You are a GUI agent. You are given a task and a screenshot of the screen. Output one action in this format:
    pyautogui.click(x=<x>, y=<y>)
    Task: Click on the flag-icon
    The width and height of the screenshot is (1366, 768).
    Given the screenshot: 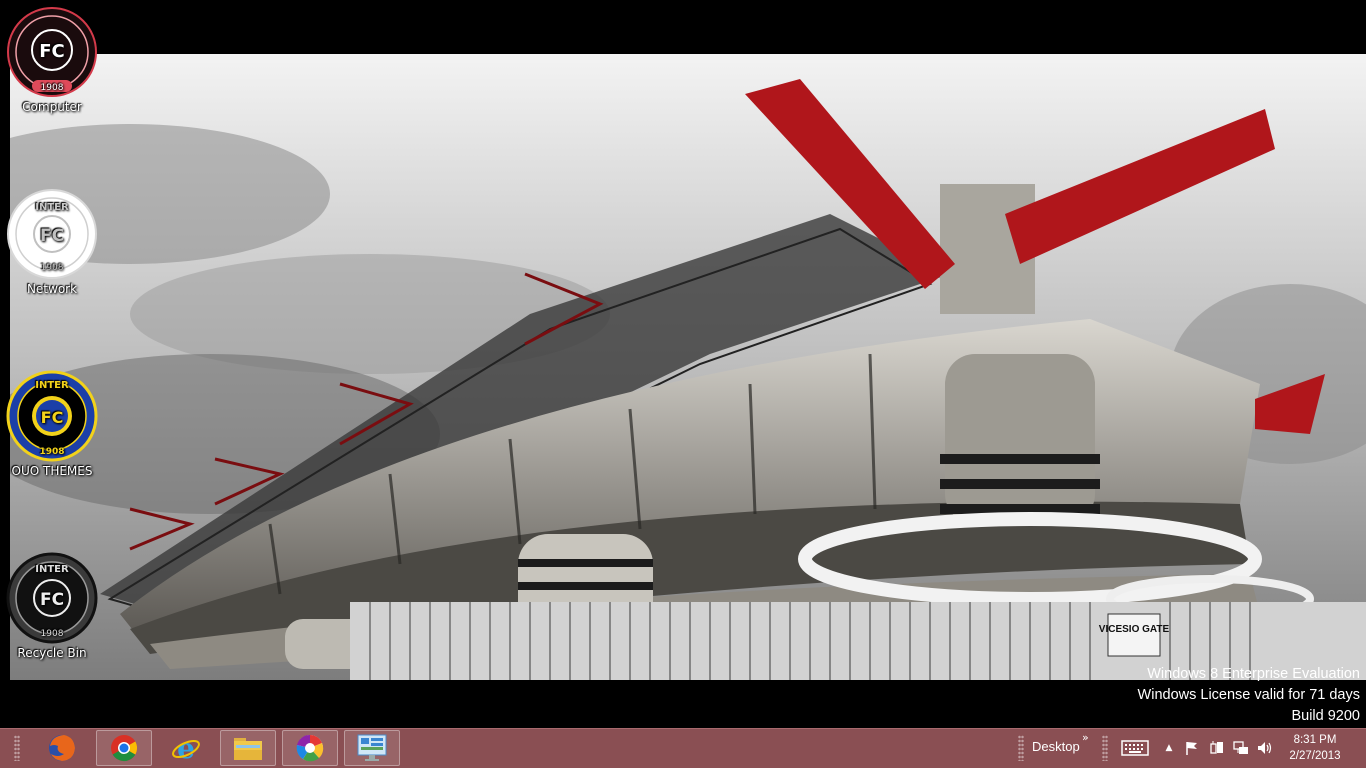 What is the action you would take?
    pyautogui.click(x=1191, y=748)
    